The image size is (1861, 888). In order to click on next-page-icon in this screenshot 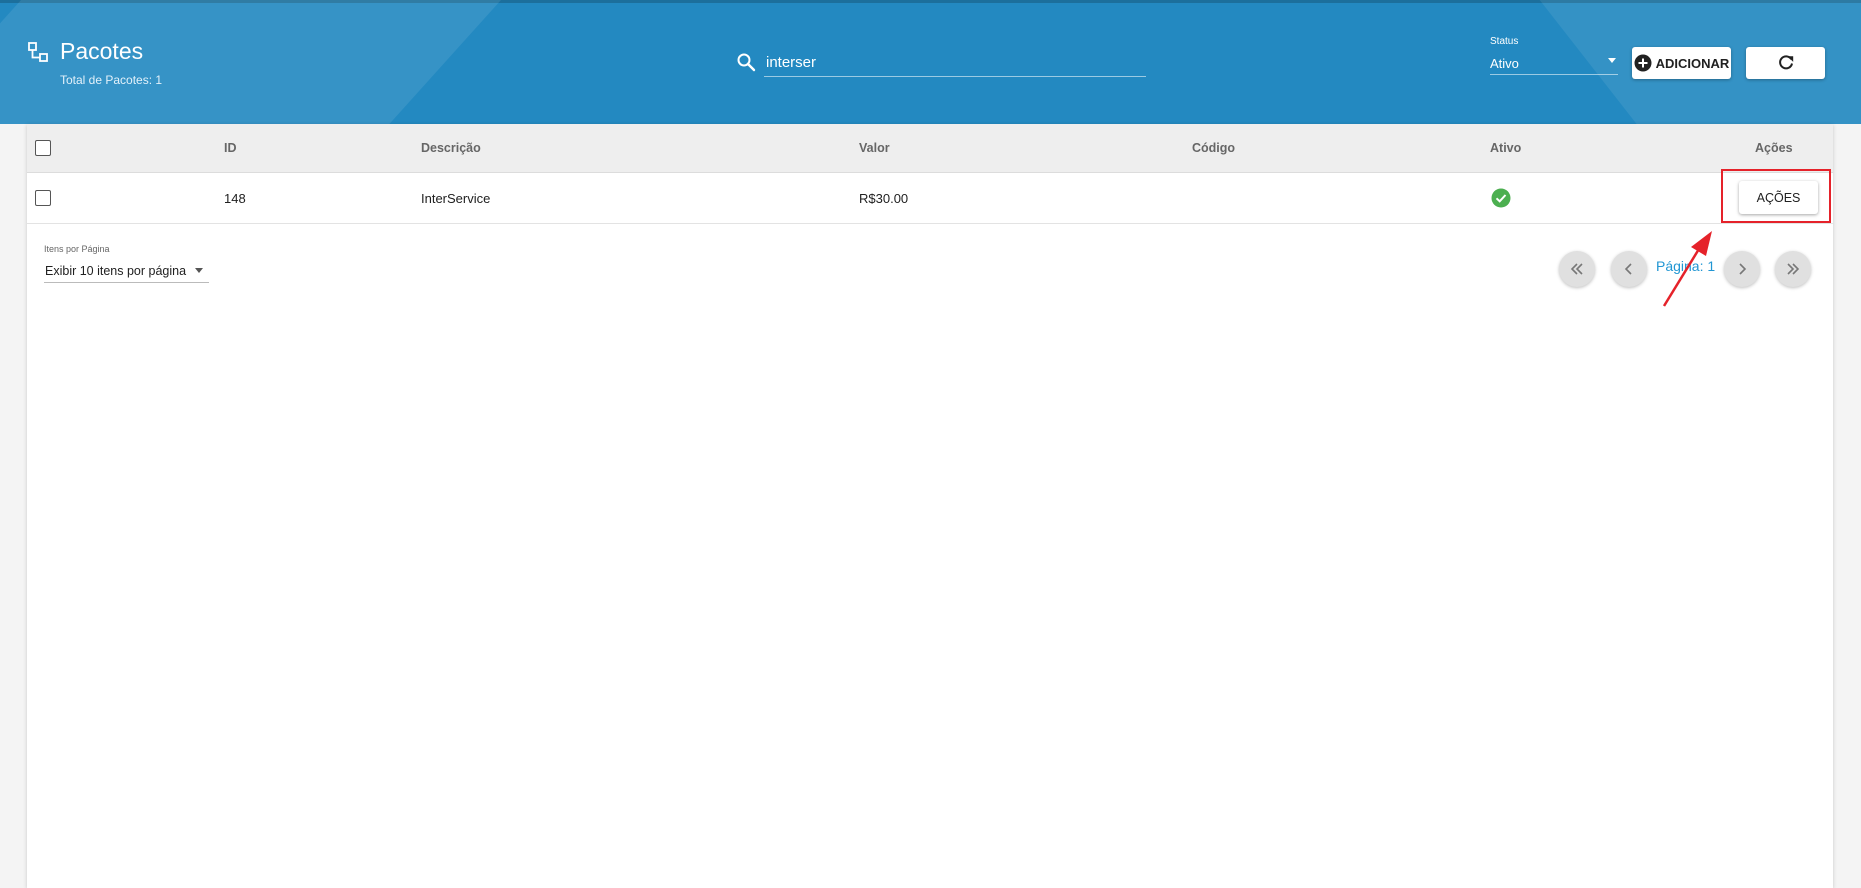, I will do `click(1743, 269)`.